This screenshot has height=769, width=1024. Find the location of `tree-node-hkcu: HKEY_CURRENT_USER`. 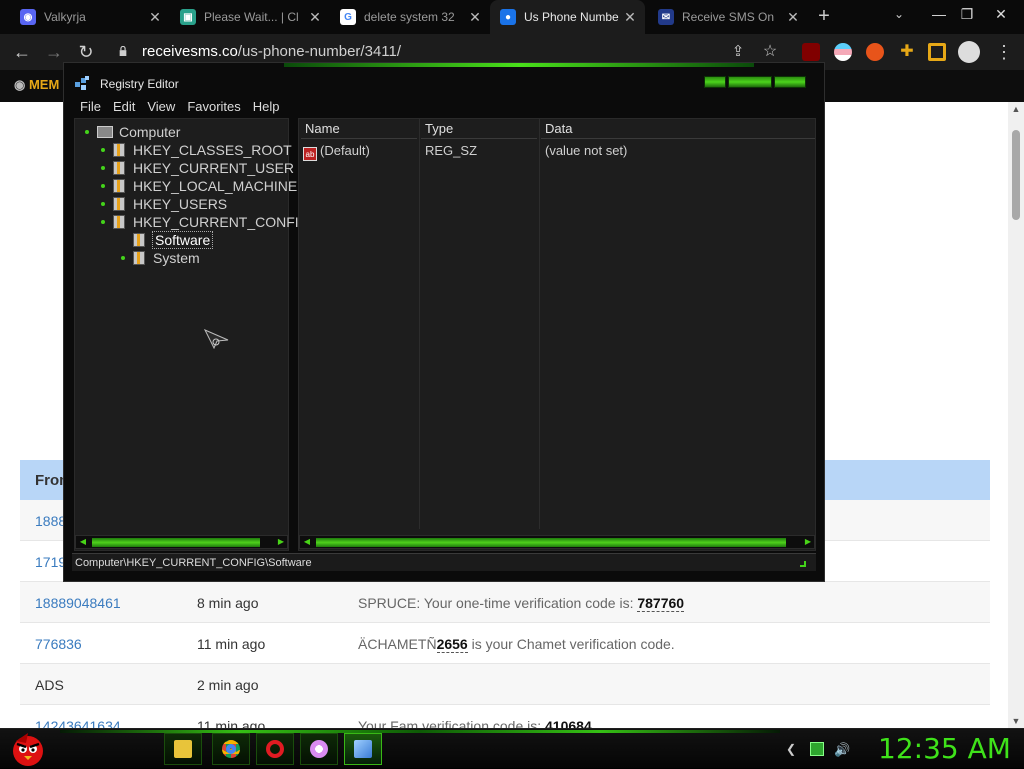

tree-node-hkcu: HKEY_CURRENT_USER is located at coordinates (197, 168).